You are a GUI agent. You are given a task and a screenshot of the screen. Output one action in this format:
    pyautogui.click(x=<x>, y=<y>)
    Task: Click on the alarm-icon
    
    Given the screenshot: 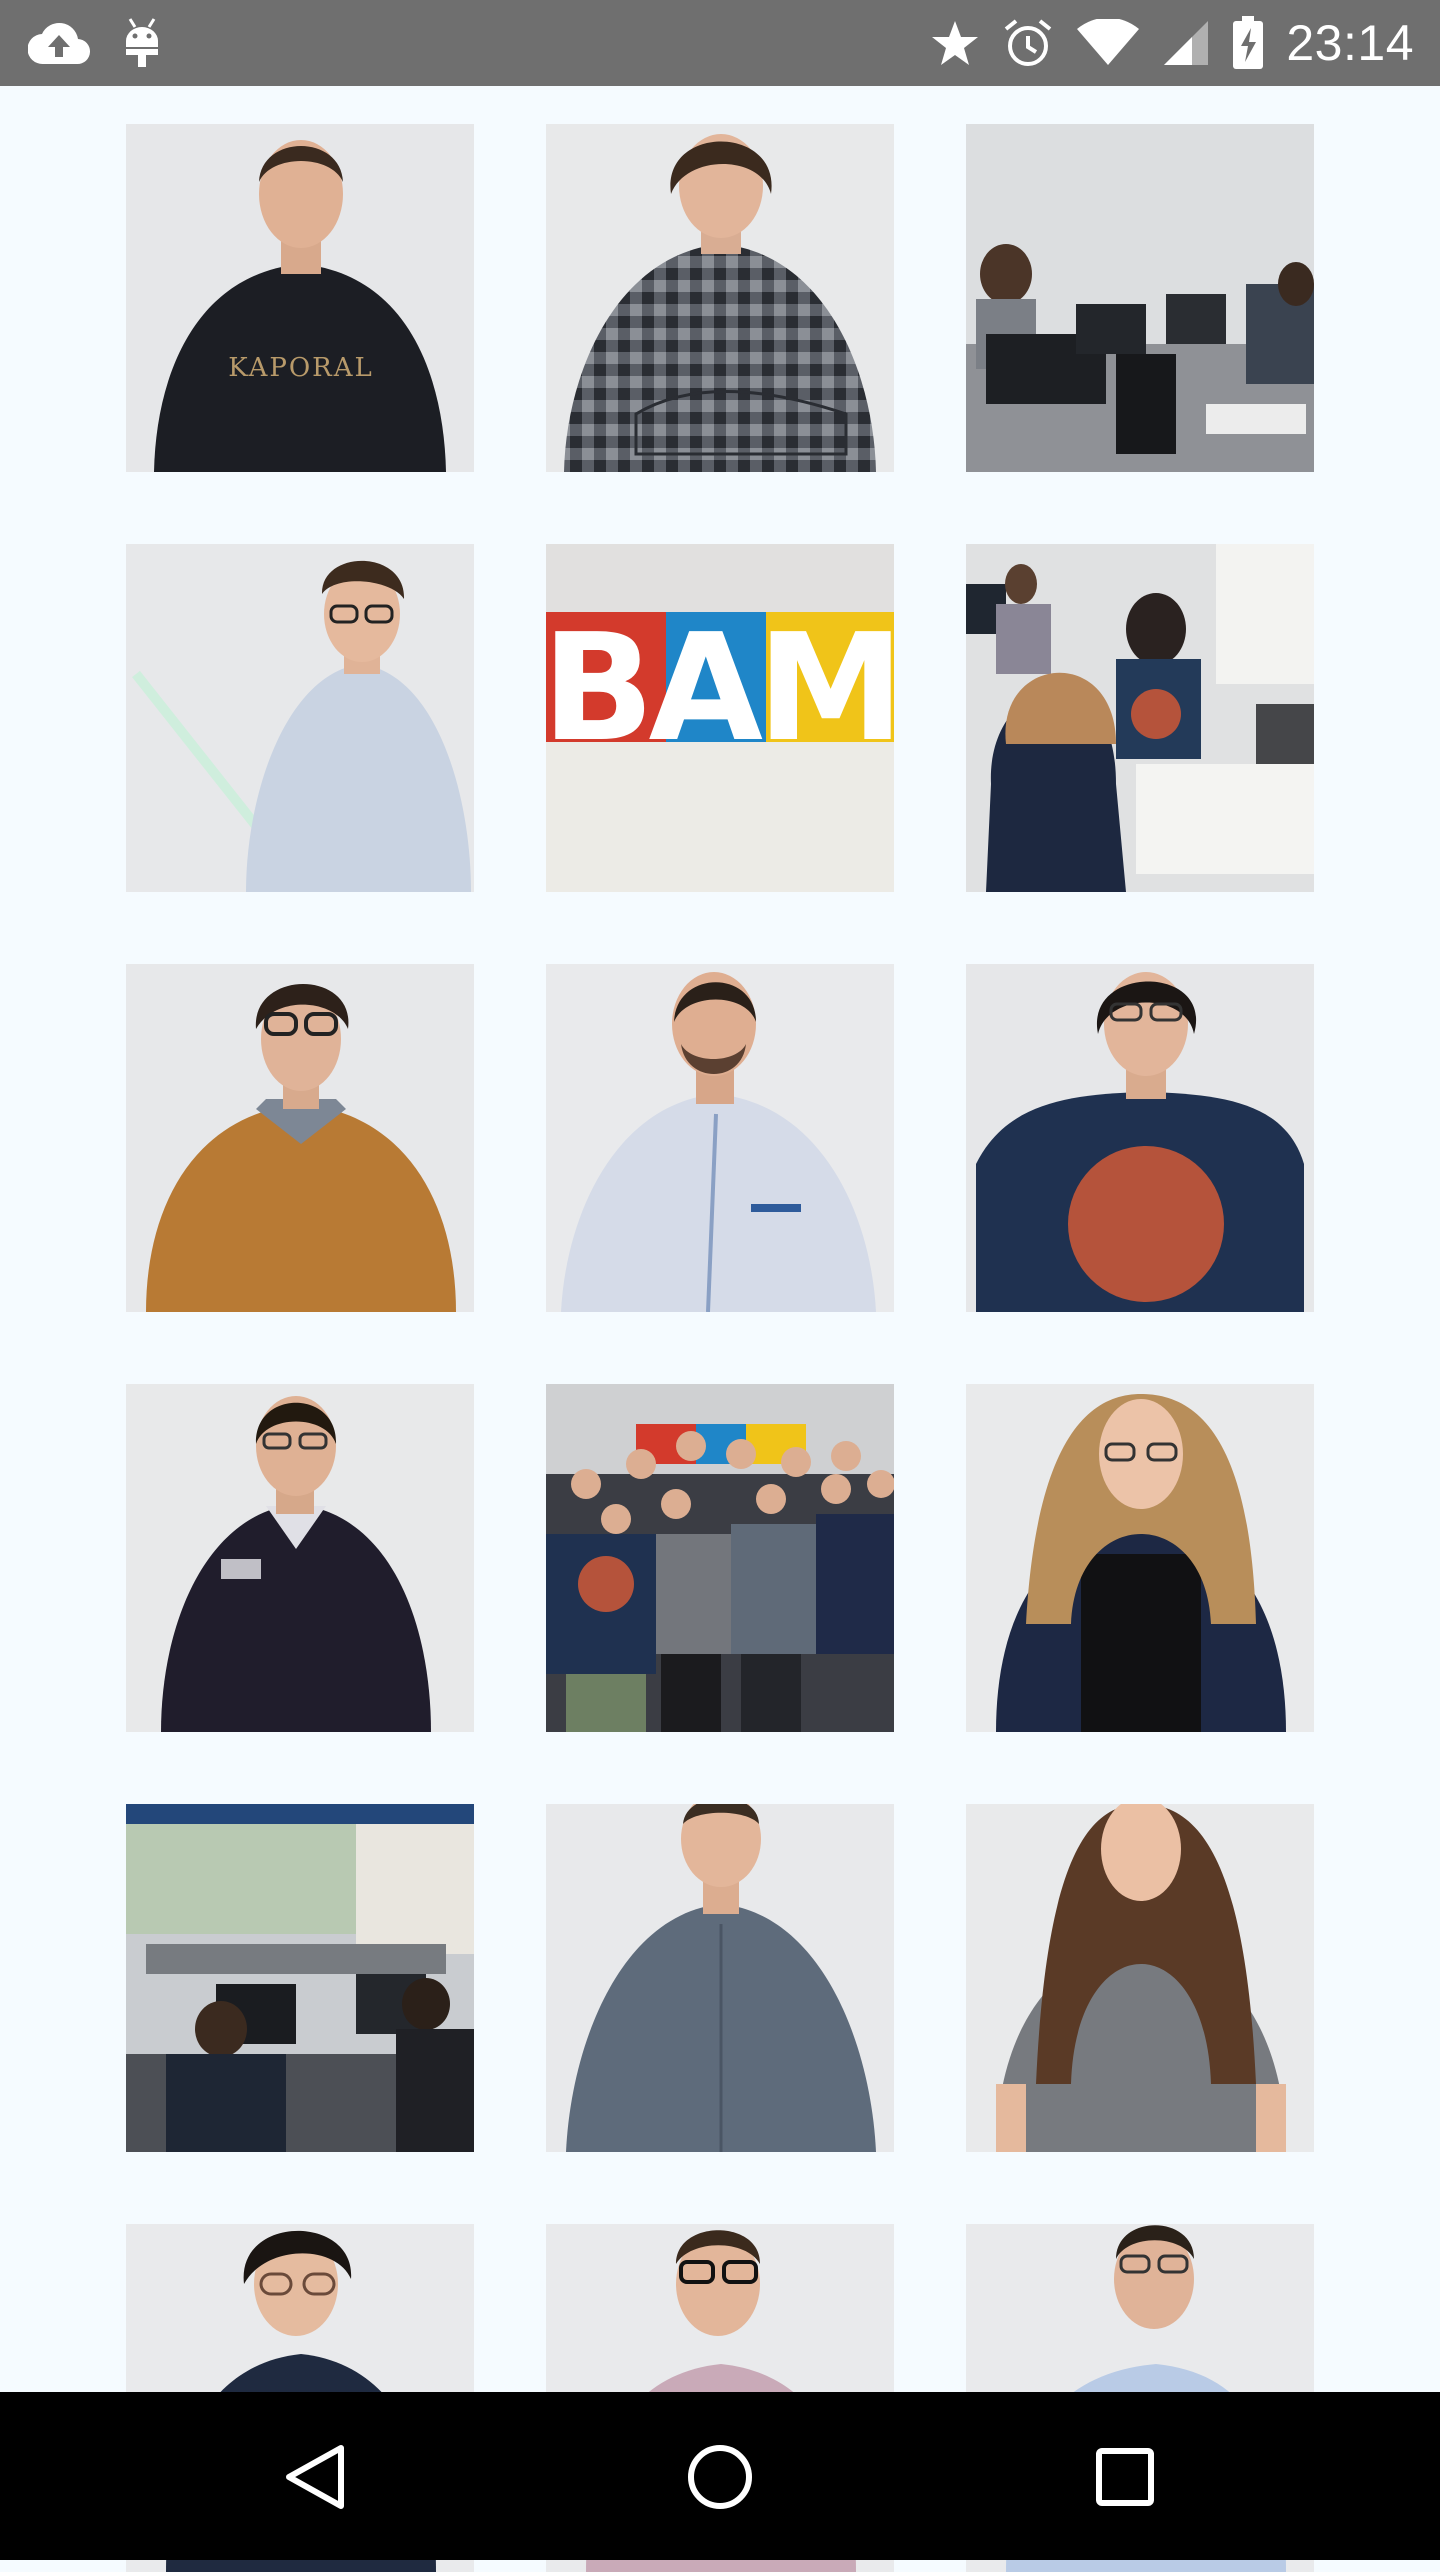 What is the action you would take?
    pyautogui.click(x=1028, y=43)
    